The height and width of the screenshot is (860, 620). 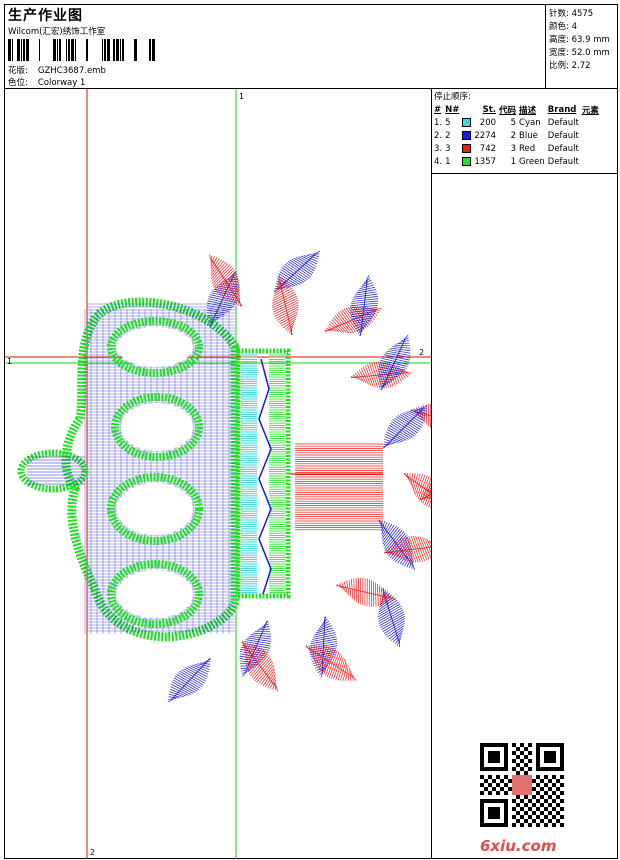 What do you see at coordinates (516, 110) in the screenshot?
I see `table-header: # N# St. 代码 描述 Brand 元素` at bounding box center [516, 110].